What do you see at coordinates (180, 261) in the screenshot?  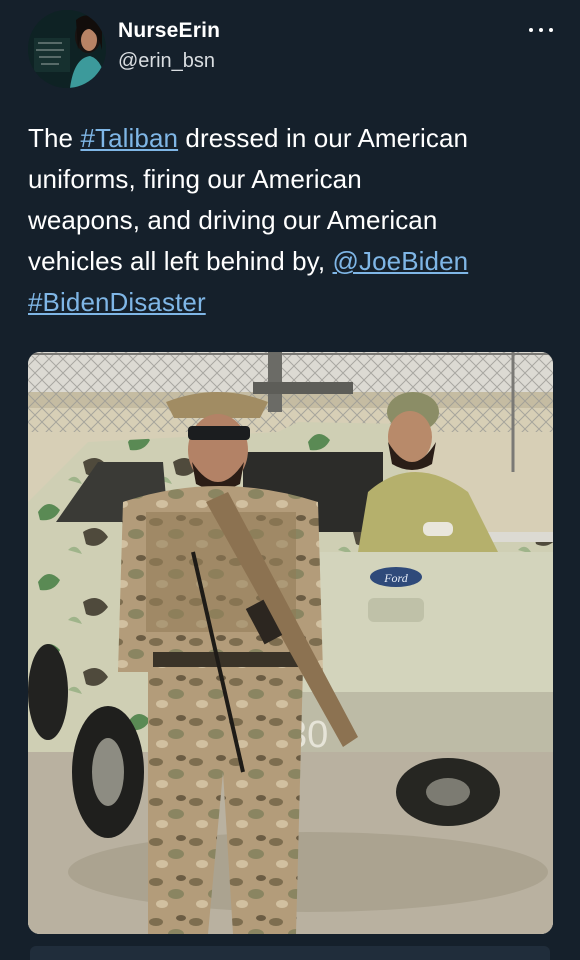 I see `text-segment: vehicles all left behind by,` at bounding box center [180, 261].